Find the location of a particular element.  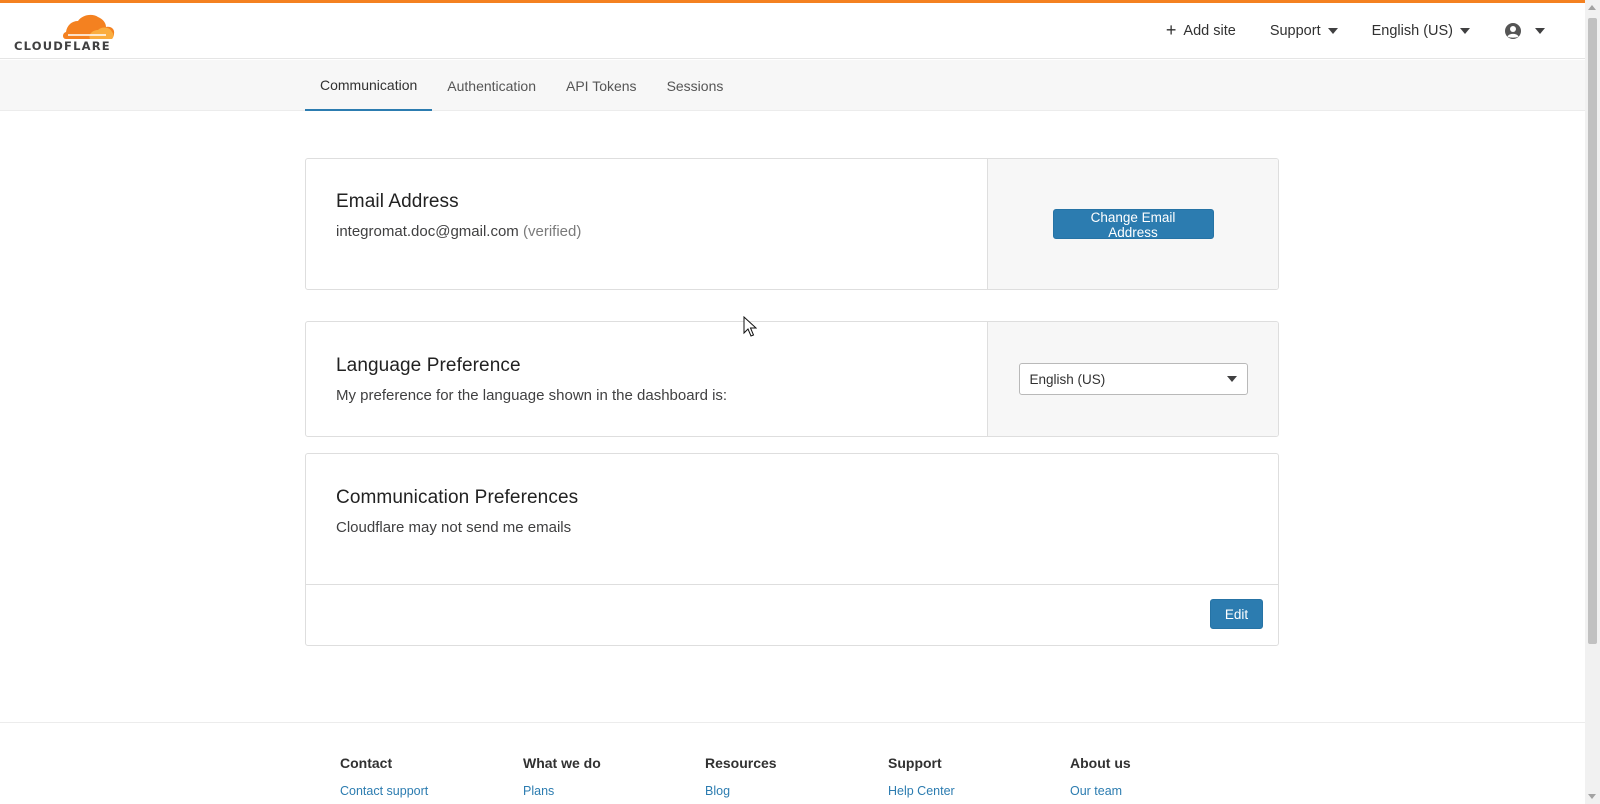

language-label: English (US) is located at coordinates (1412, 31).